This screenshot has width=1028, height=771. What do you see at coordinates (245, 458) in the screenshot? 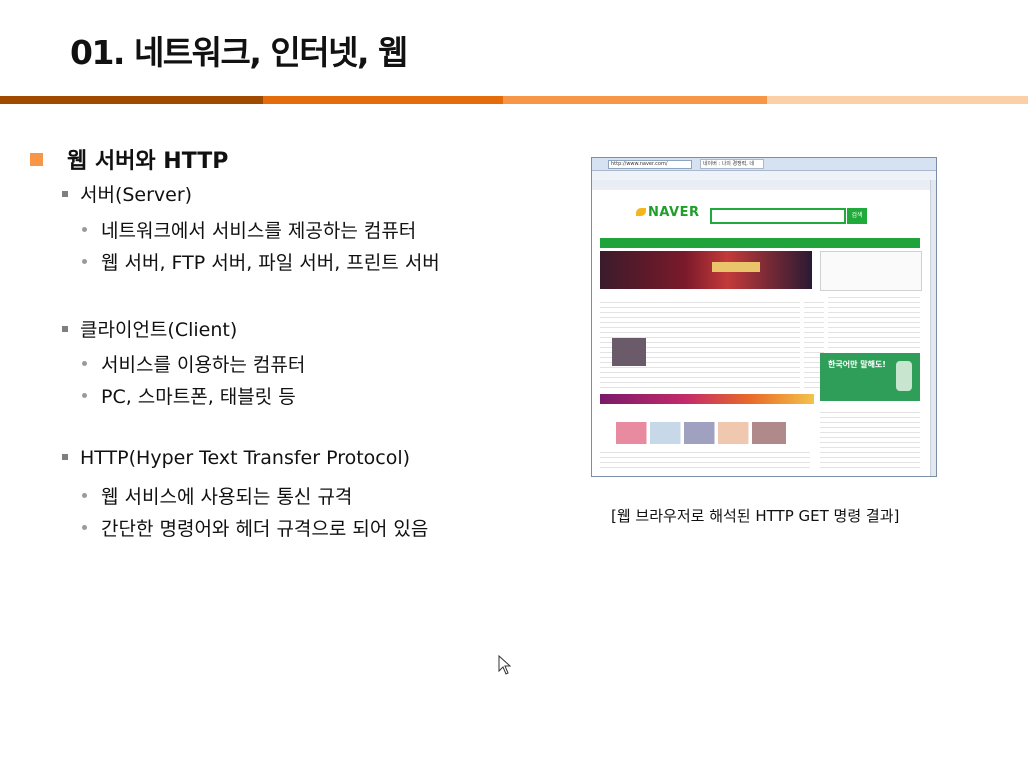
I see `bullet-text: HTTP(Hyper Text Transfer Protocol)` at bounding box center [245, 458].